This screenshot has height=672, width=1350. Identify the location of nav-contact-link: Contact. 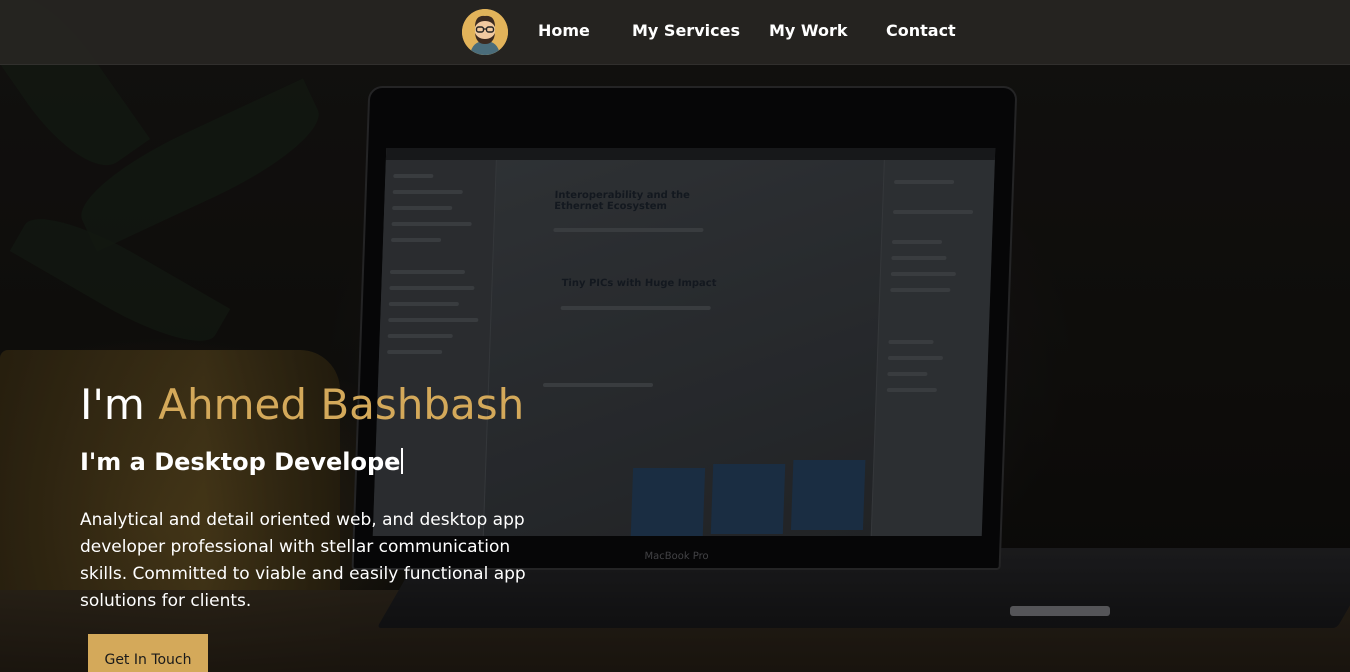
(921, 30).